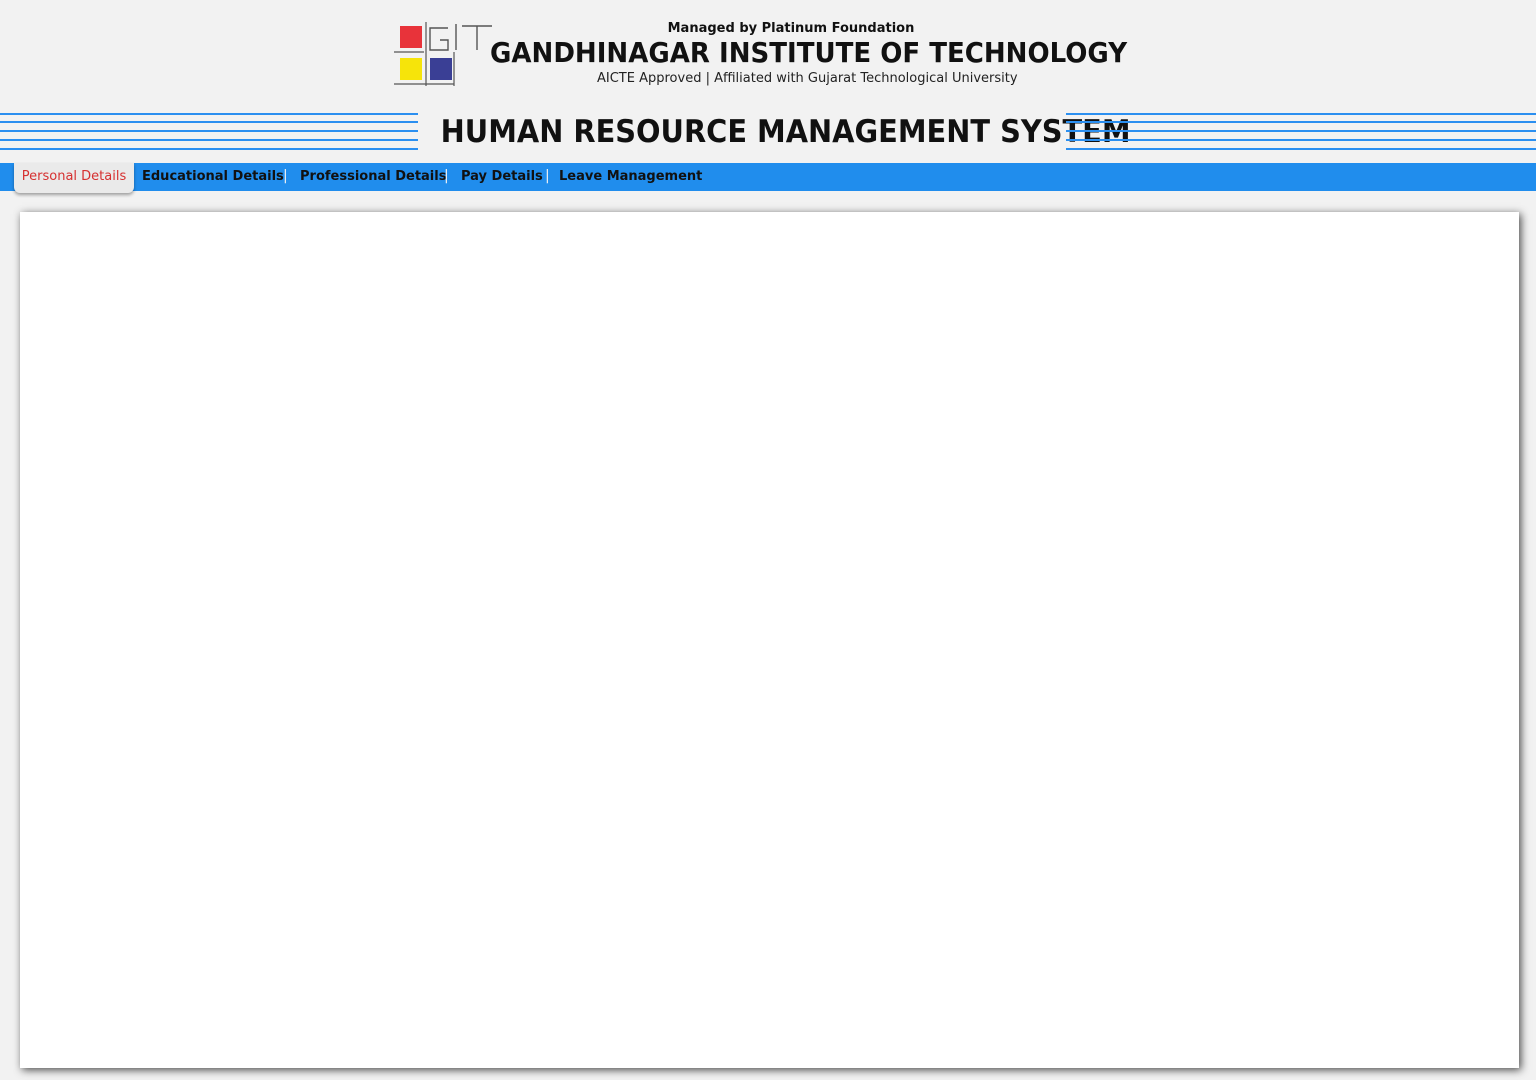 This screenshot has height=1080, width=1536. Describe the element at coordinates (785, 132) in the screenshot. I see `page-title: HUMAN RESOURCE MANAGEMENT SYSTEM` at that location.